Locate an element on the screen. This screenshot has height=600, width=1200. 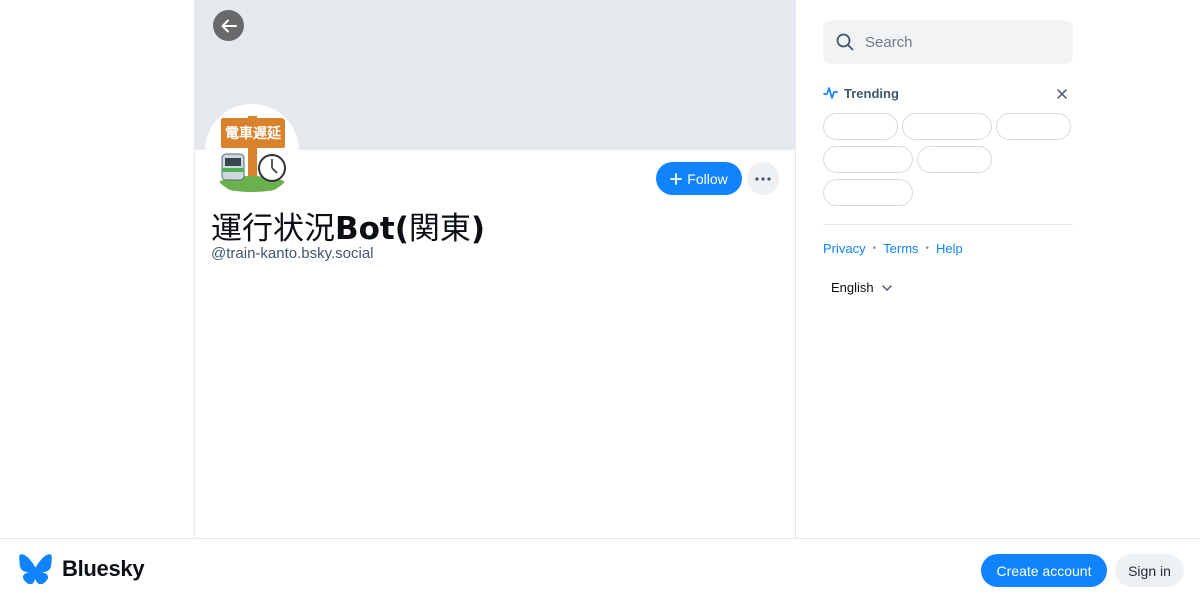
sidebar-divider is located at coordinates (948, 224).